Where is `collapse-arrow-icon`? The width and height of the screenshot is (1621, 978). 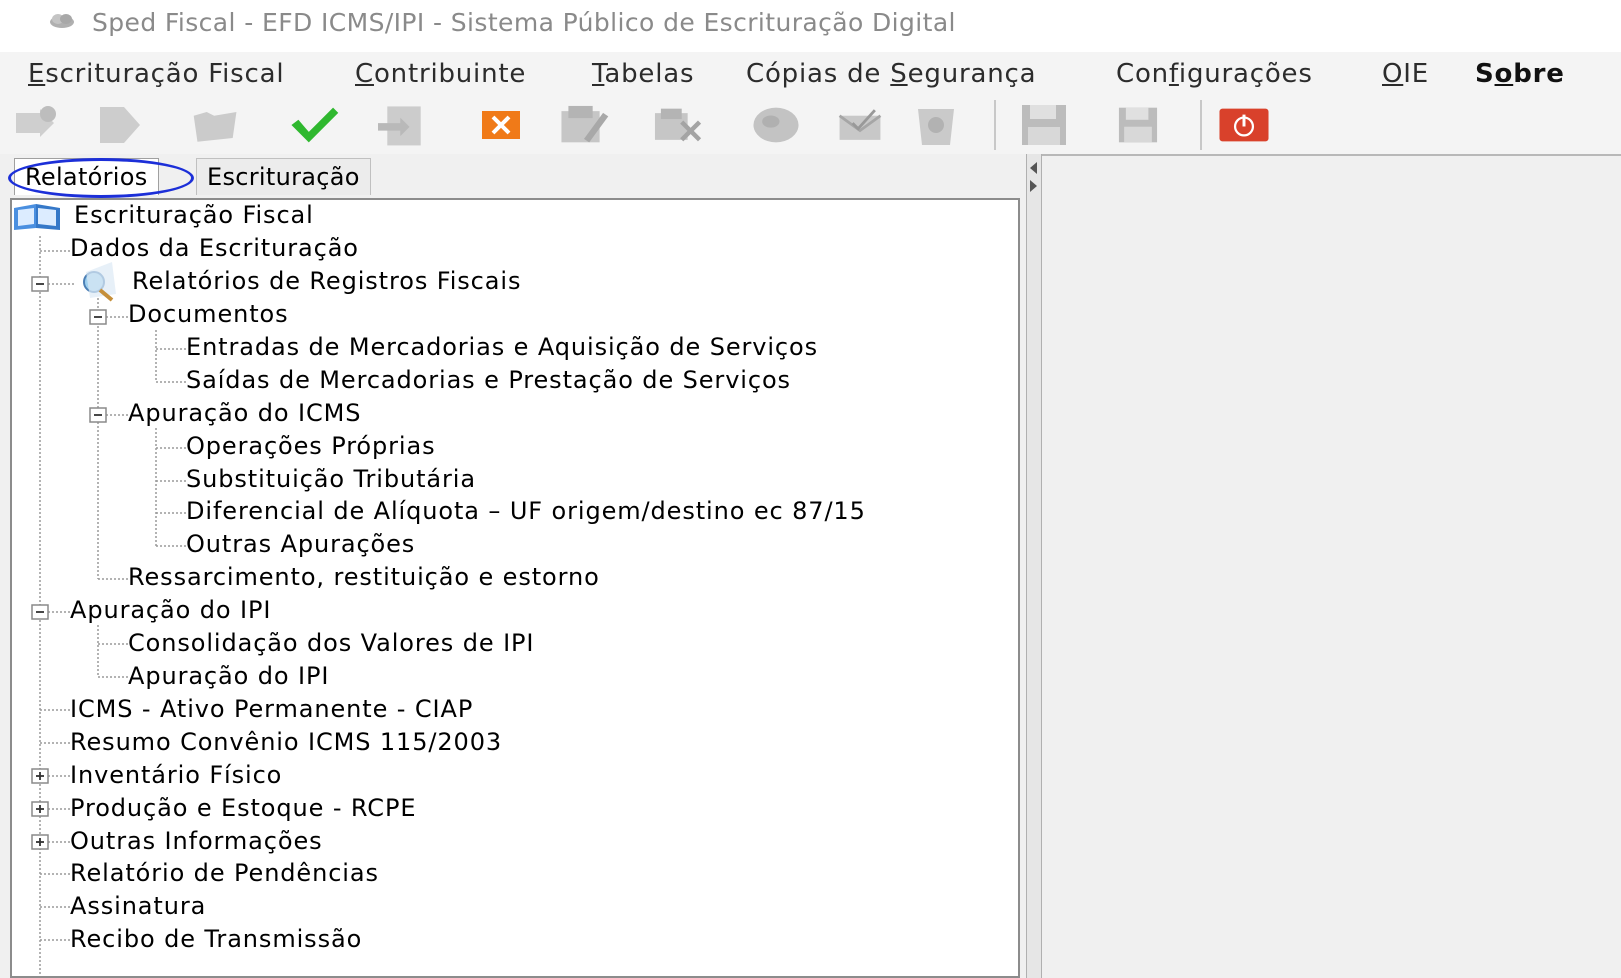 collapse-arrow-icon is located at coordinates (1033, 177).